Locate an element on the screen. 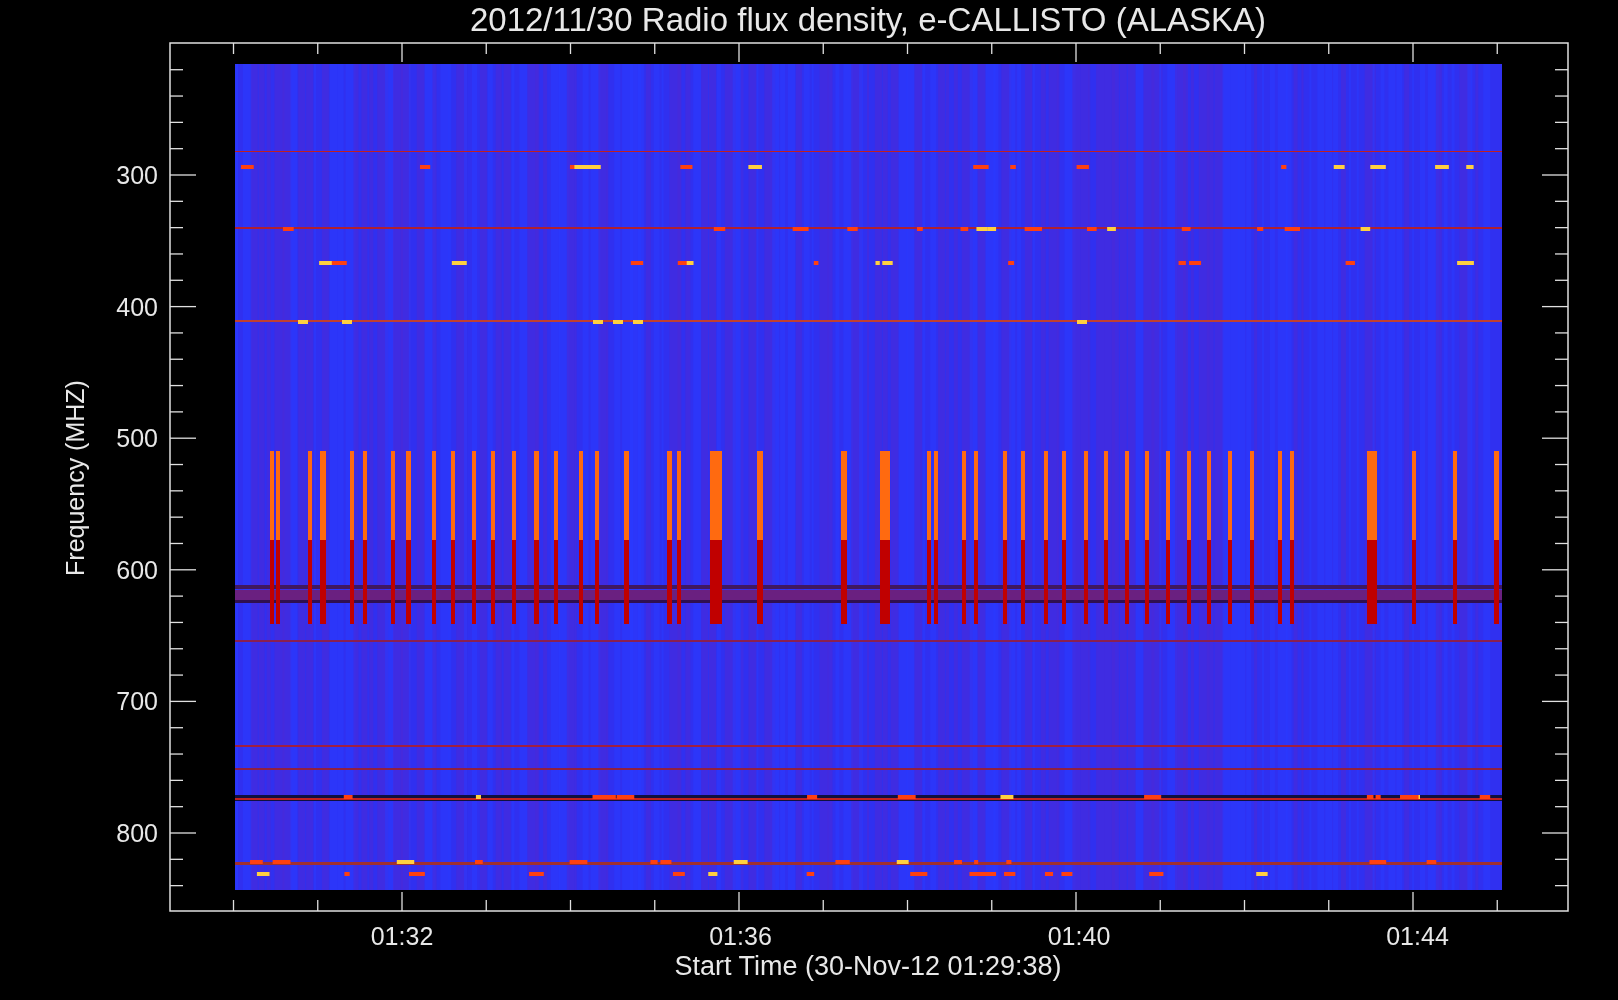 This screenshot has width=1618, height=1000. axis-title: Start Time (30-Nov-12 01:29:38) is located at coordinates (868, 966).